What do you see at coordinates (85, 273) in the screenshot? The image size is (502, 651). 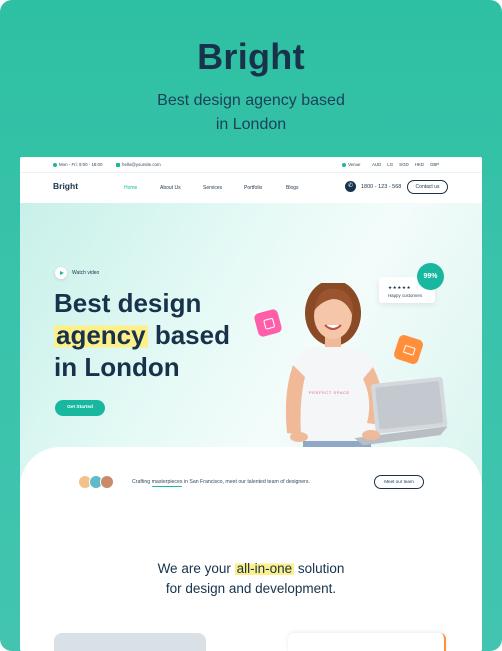 I see `watch-video-label: Watch video` at bounding box center [85, 273].